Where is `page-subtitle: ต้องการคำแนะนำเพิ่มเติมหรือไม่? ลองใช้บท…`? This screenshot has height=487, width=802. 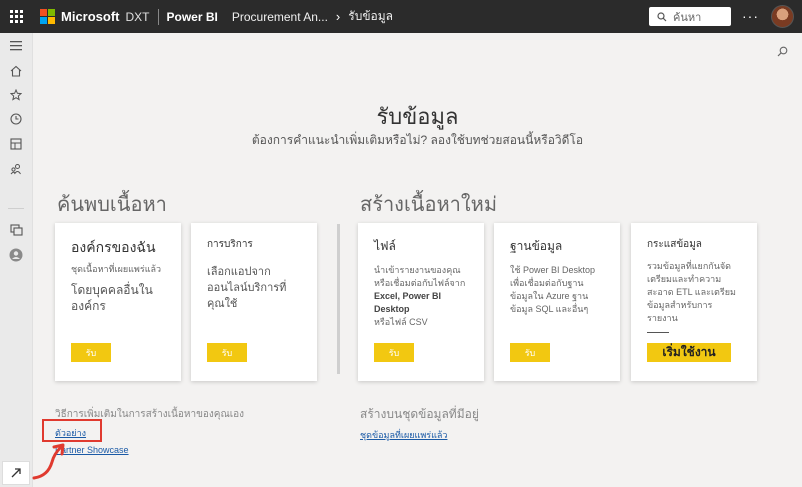 page-subtitle: ต้องการคำแนะนำเพิ่มเติมหรือไม่? ลองใช้บท… is located at coordinates (417, 140).